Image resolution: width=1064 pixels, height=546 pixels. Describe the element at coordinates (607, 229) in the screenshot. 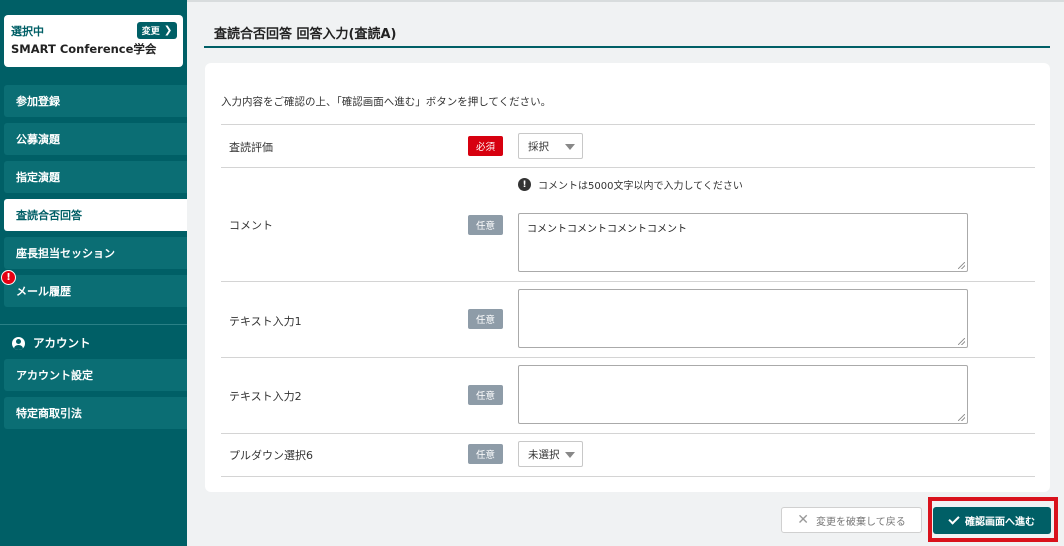

I see `comment-textarea-value: コメントコメントコメントコメント` at that location.